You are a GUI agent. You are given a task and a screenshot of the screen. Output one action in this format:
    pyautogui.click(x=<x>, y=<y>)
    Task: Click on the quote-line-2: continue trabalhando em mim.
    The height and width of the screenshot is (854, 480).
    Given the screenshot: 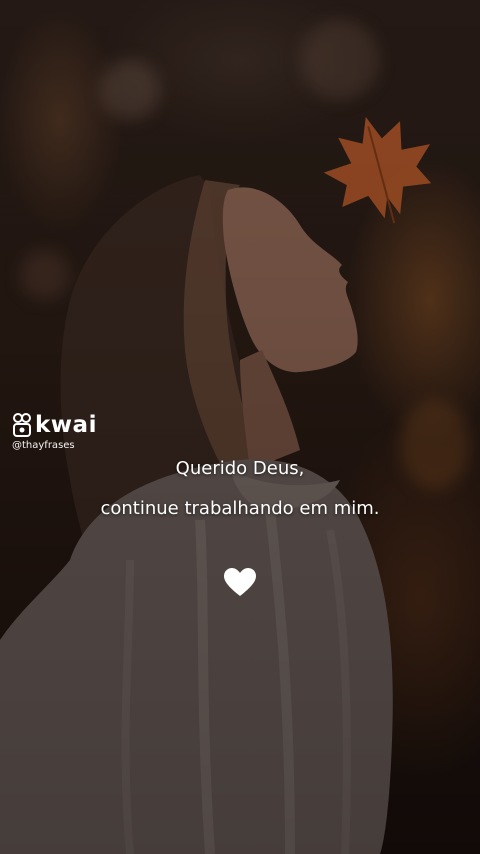 What is the action you would take?
    pyautogui.click(x=240, y=508)
    